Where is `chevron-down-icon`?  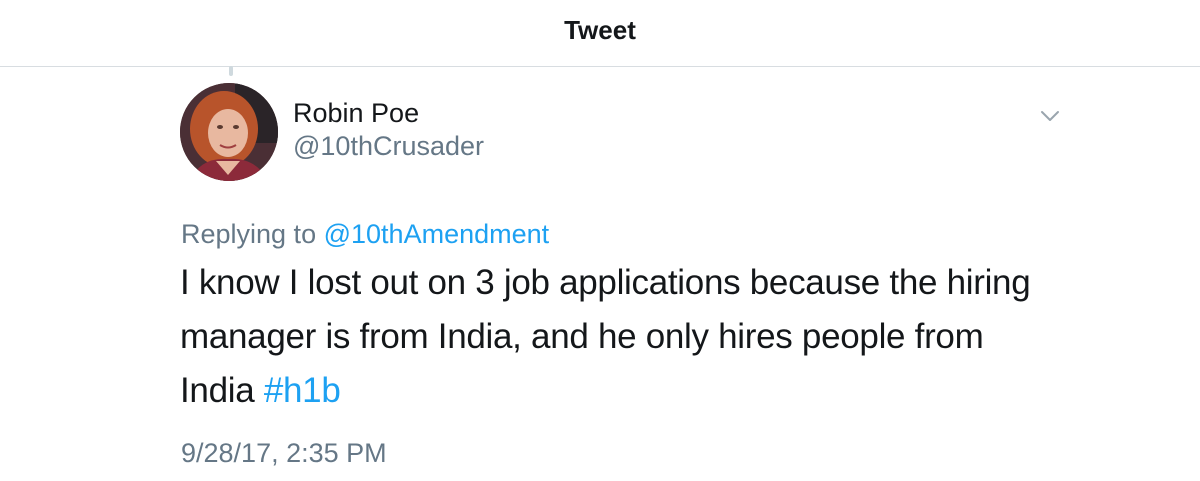 chevron-down-icon is located at coordinates (1050, 116).